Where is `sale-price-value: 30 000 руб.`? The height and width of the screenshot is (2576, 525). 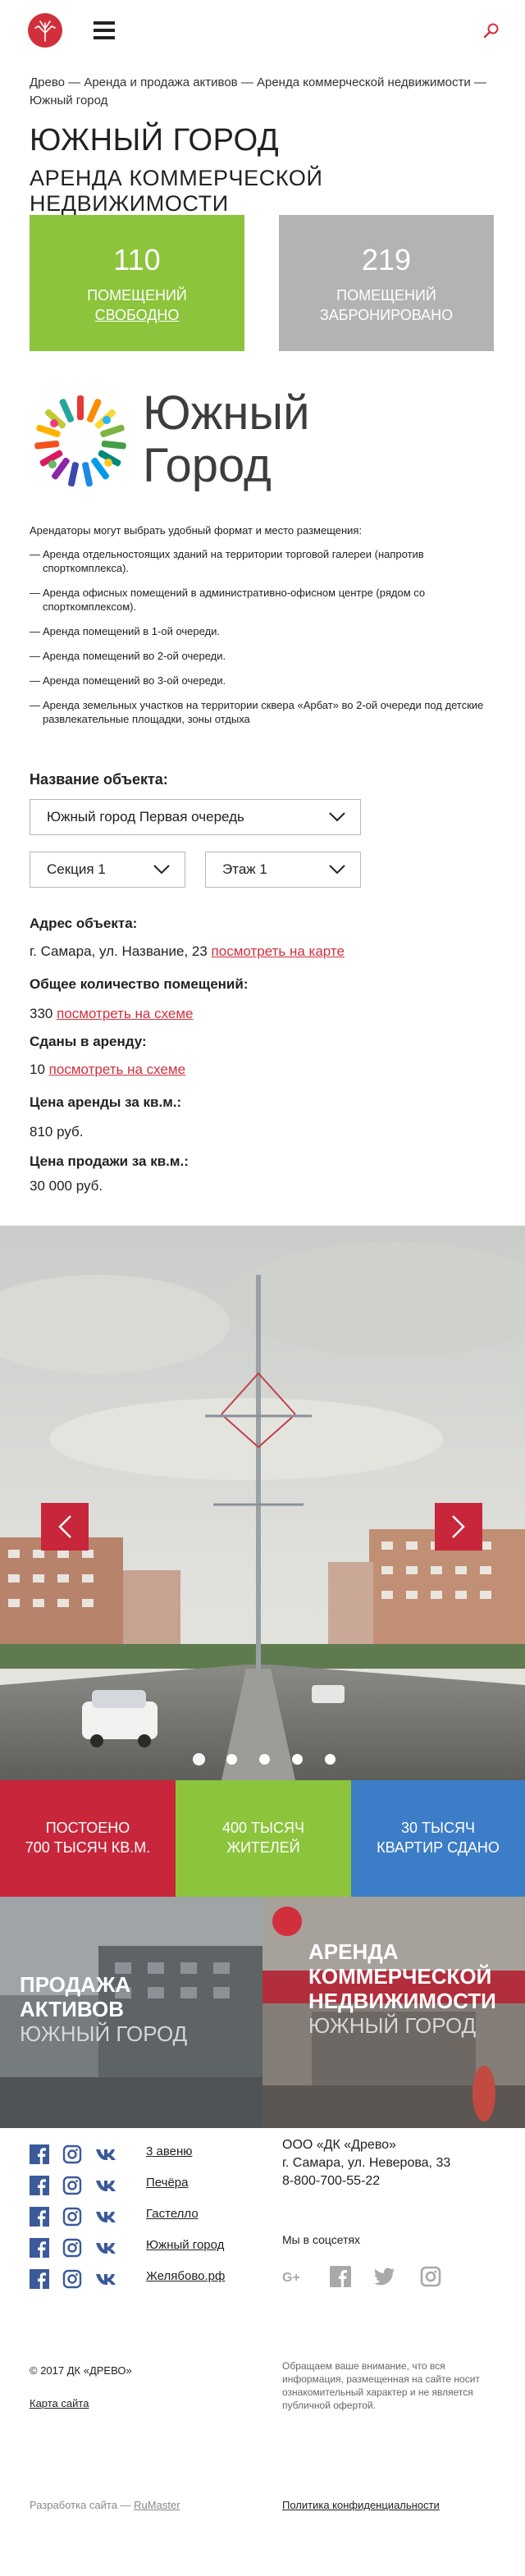
sale-price-value: 30 000 руб. is located at coordinates (67, 1186).